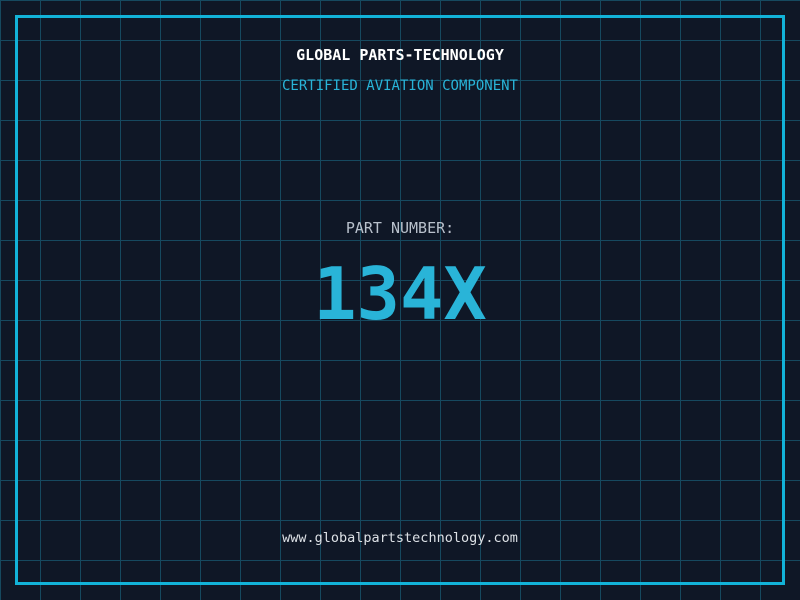  I want to click on part-number-label: PART NUMBER:, so click(400, 228).